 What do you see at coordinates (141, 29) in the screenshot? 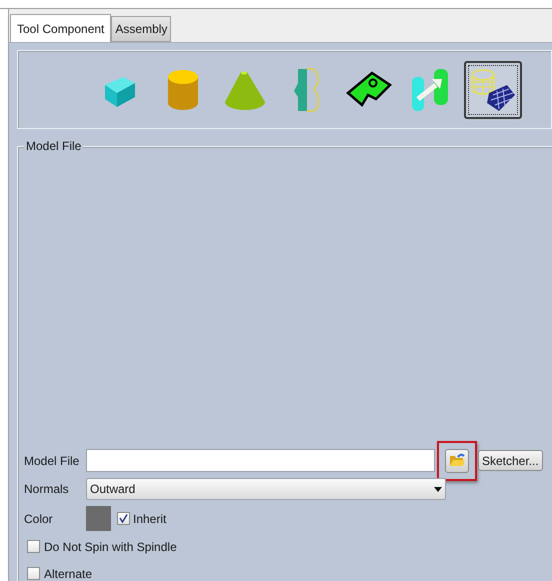
I see `tab: Assembly` at bounding box center [141, 29].